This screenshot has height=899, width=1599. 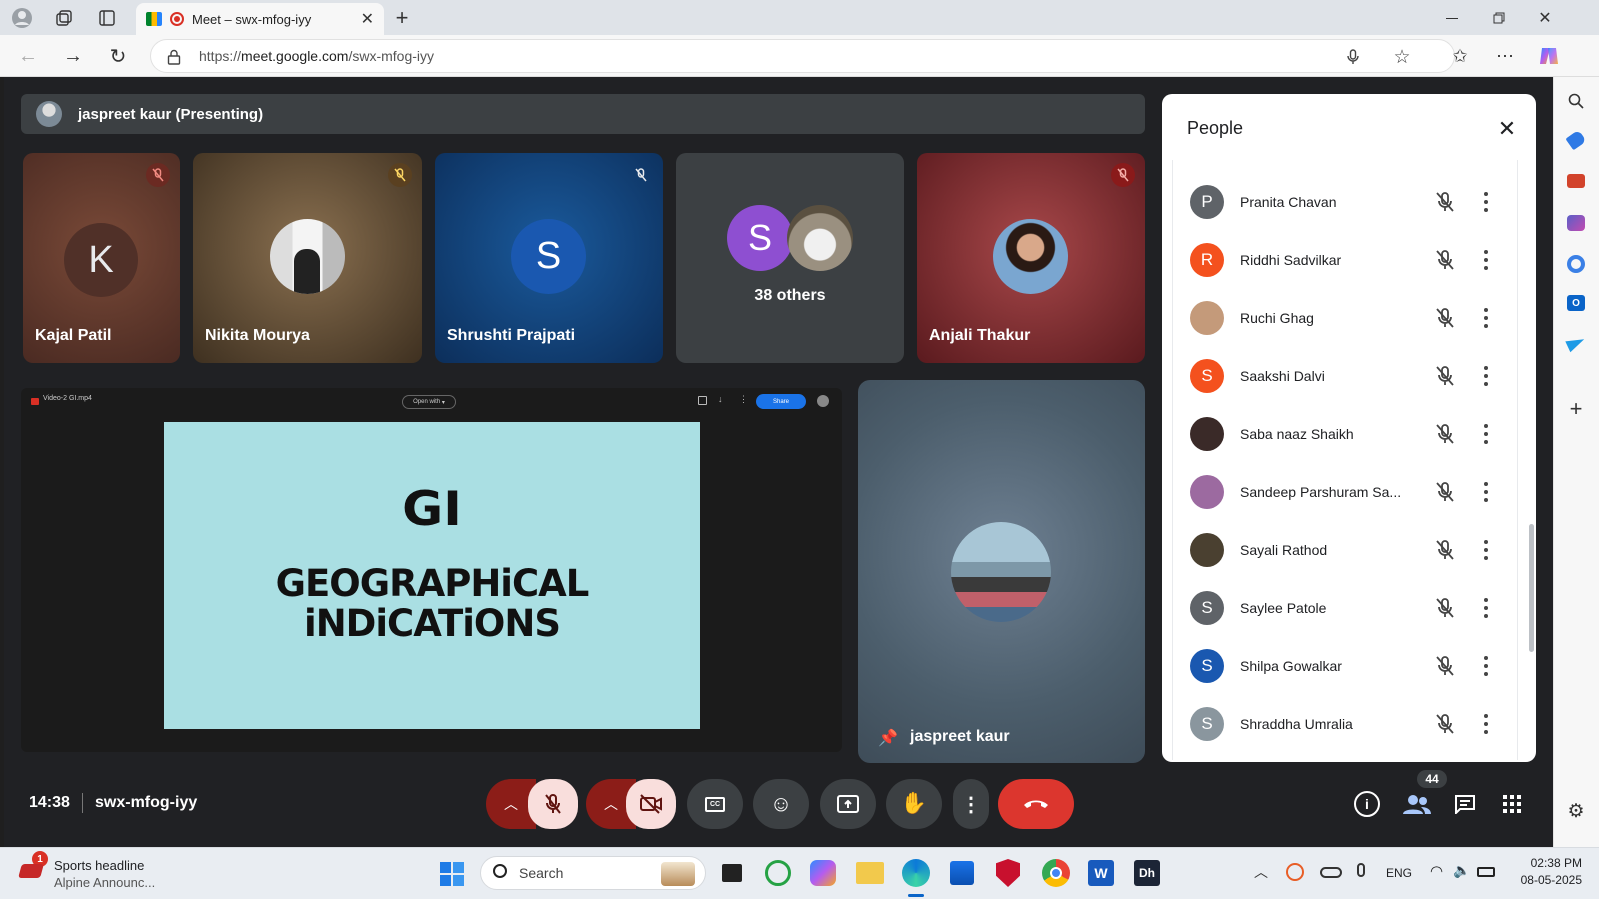 I want to click on settings-icon: ⚙, so click(x=1576, y=811).